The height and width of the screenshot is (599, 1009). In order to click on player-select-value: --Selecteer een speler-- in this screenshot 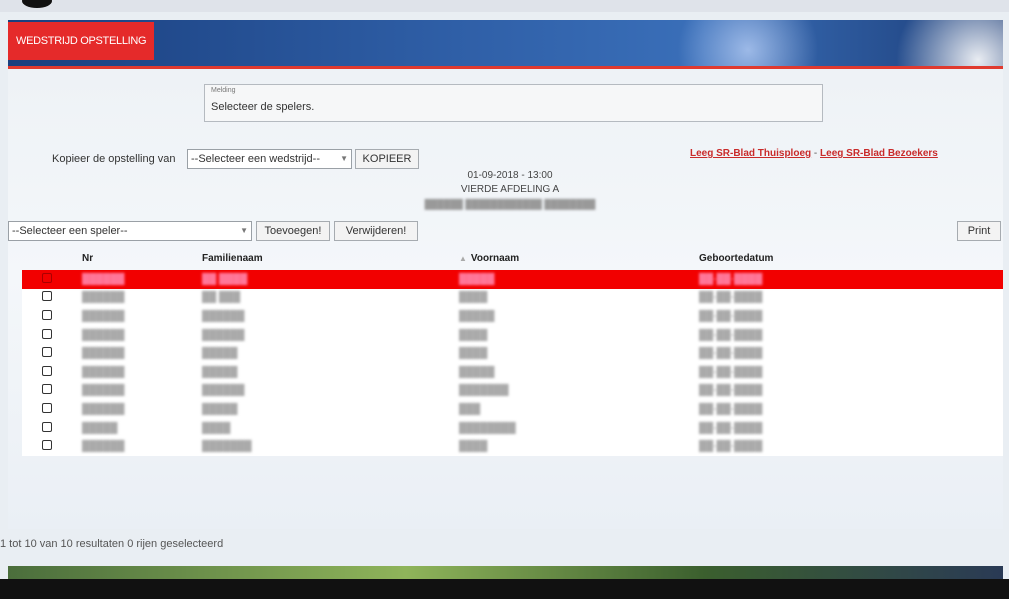, I will do `click(70, 231)`.